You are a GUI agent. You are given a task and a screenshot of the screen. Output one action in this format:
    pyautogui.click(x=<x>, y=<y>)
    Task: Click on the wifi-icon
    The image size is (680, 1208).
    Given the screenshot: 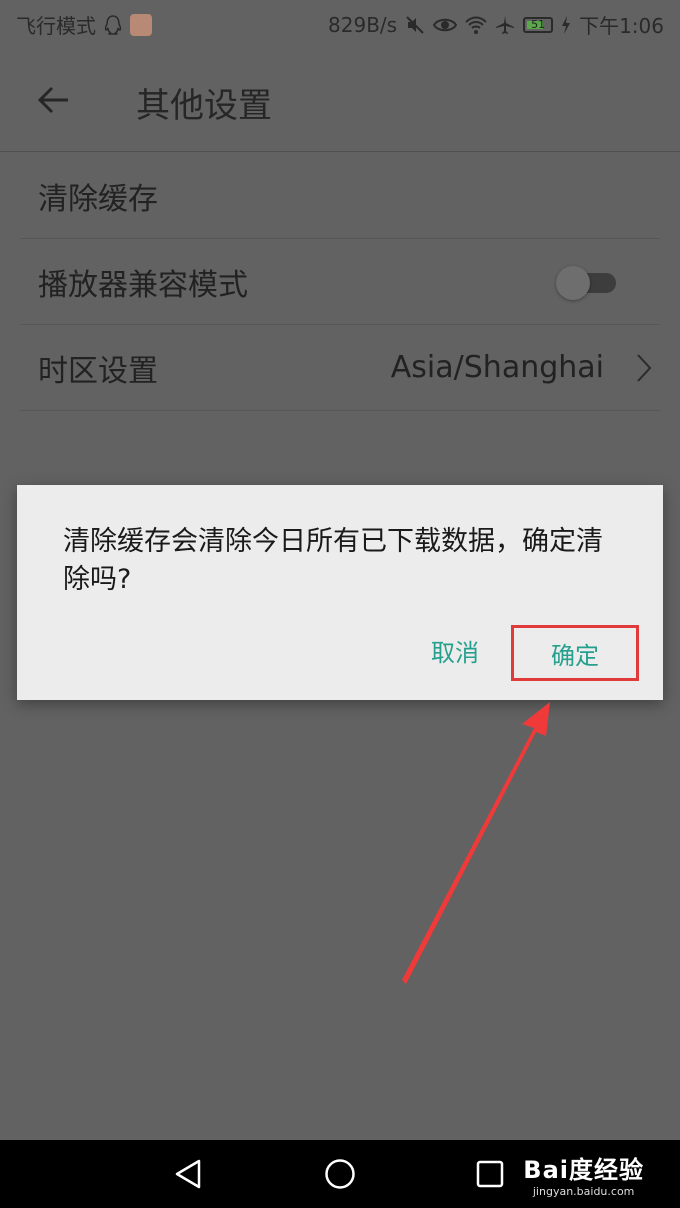 What is the action you would take?
    pyautogui.click(x=476, y=25)
    